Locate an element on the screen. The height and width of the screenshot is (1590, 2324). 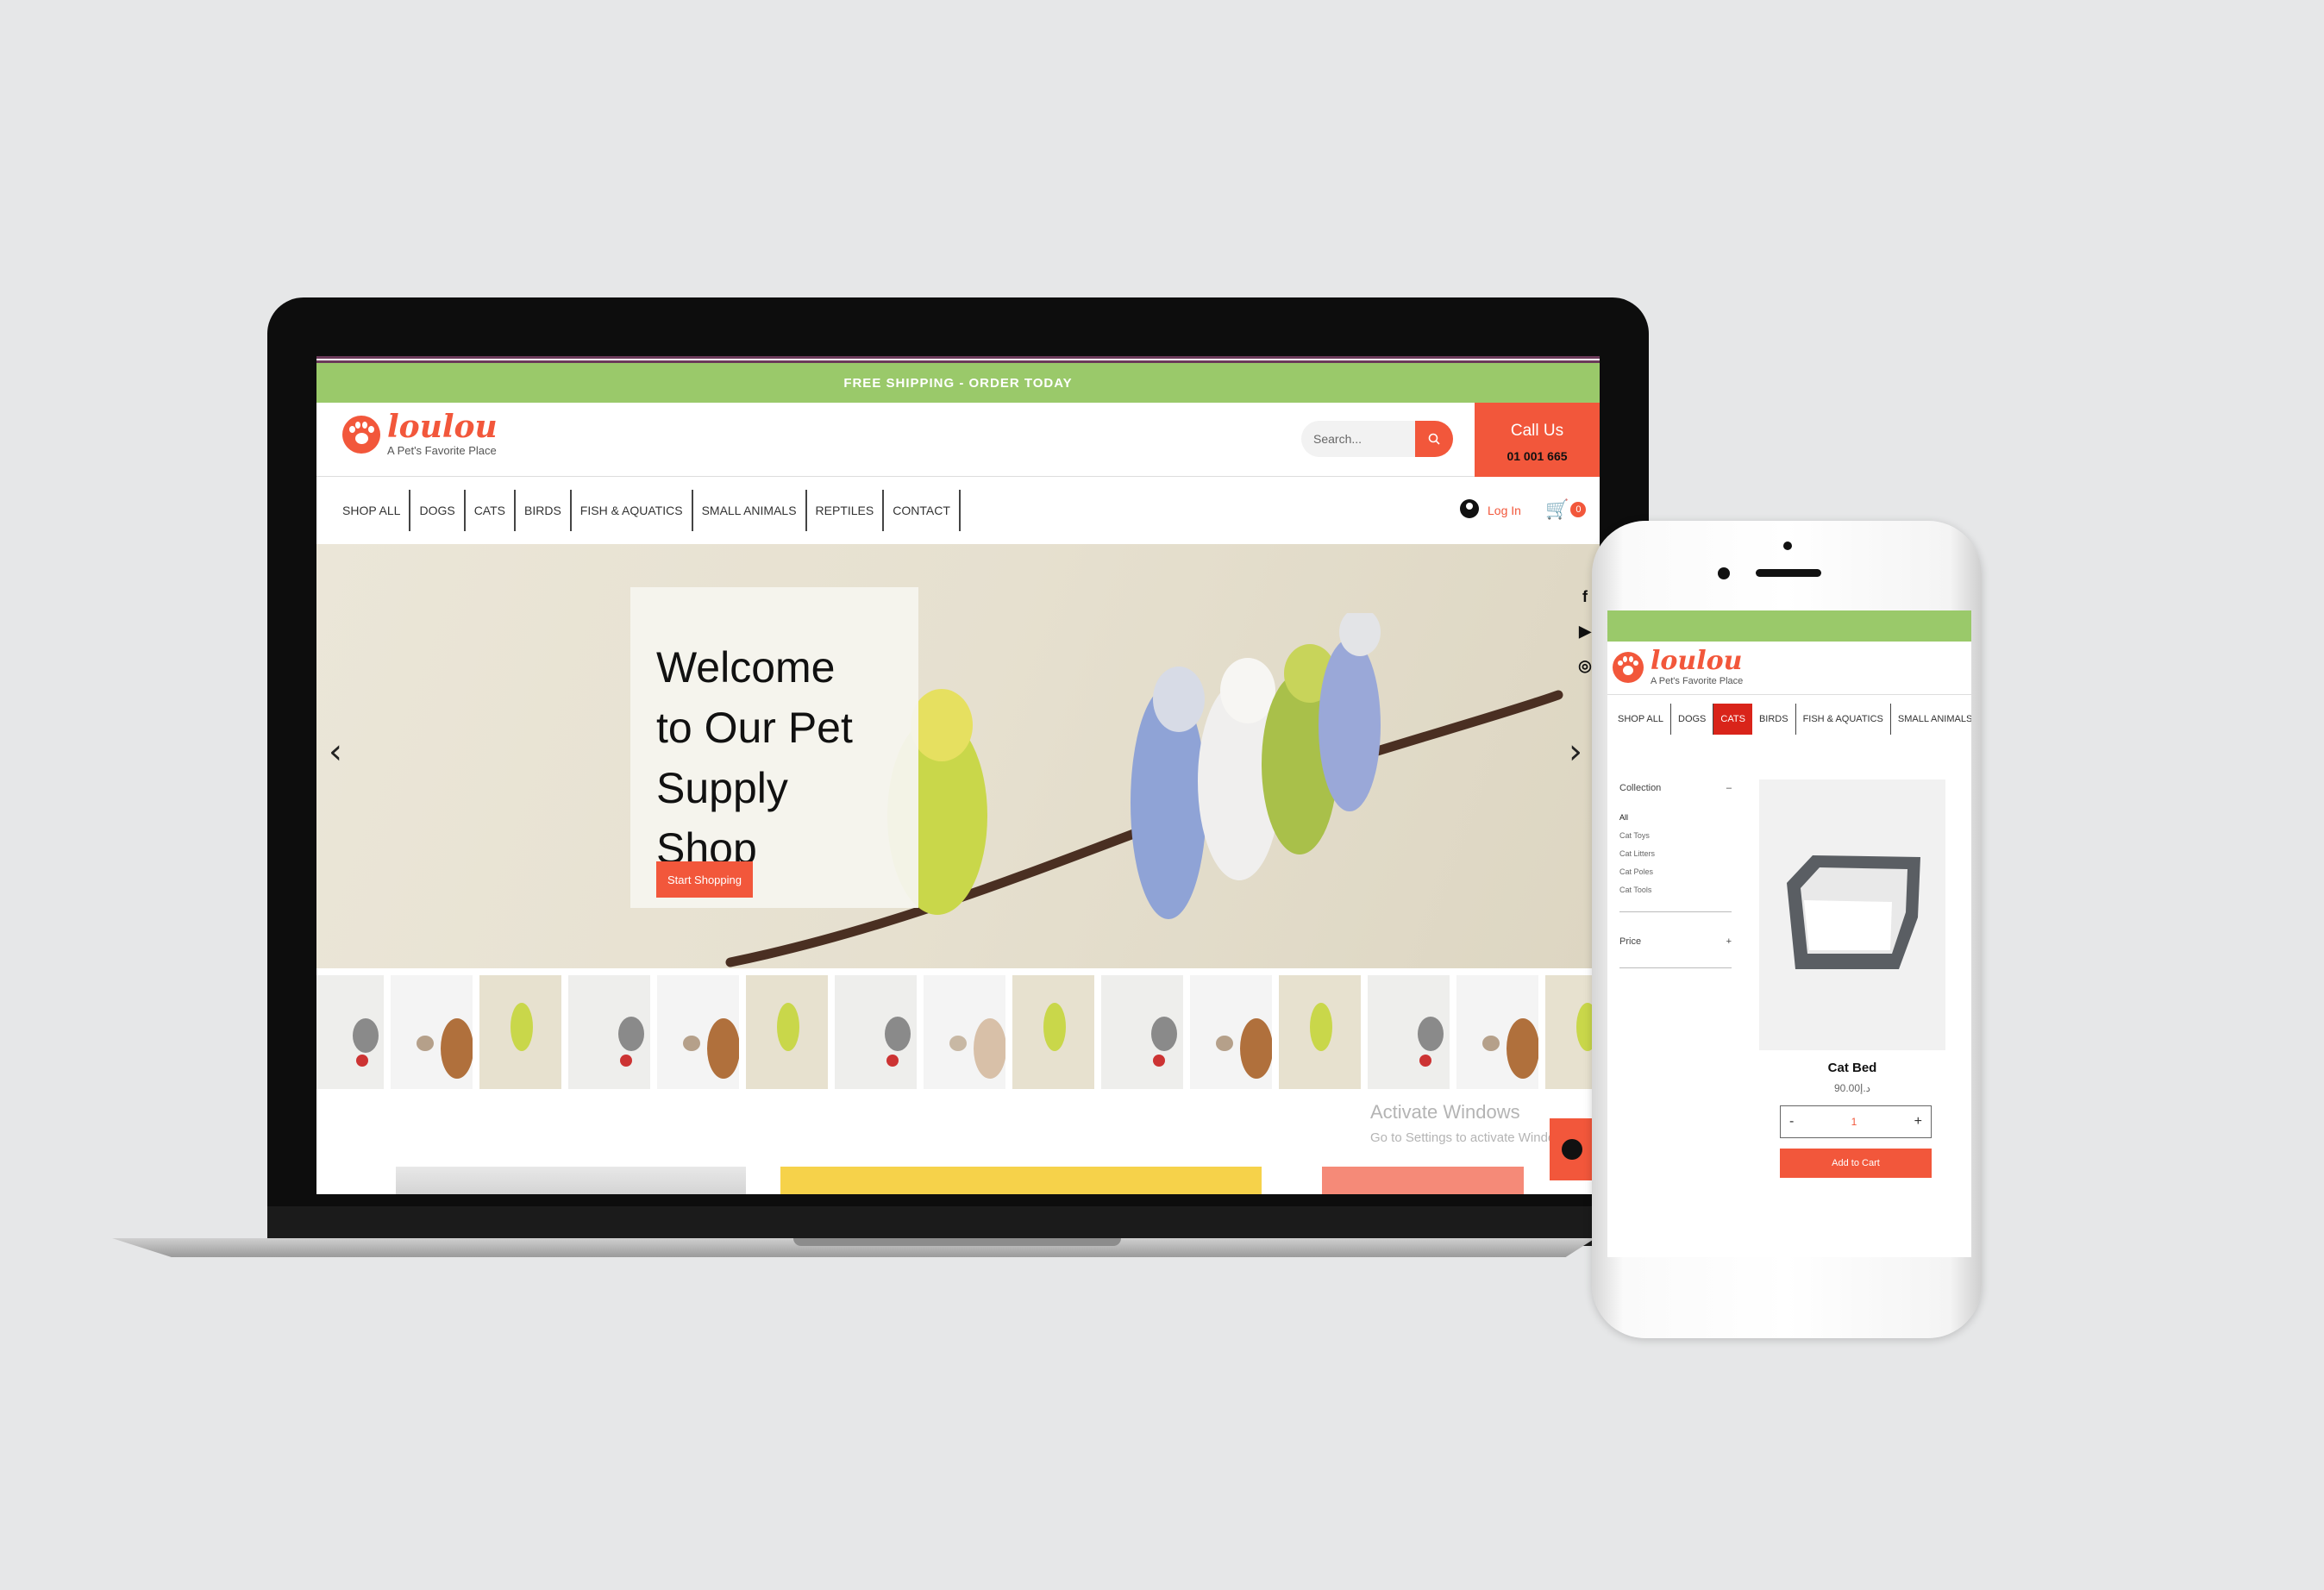
product-image is located at coordinates (1852, 914).